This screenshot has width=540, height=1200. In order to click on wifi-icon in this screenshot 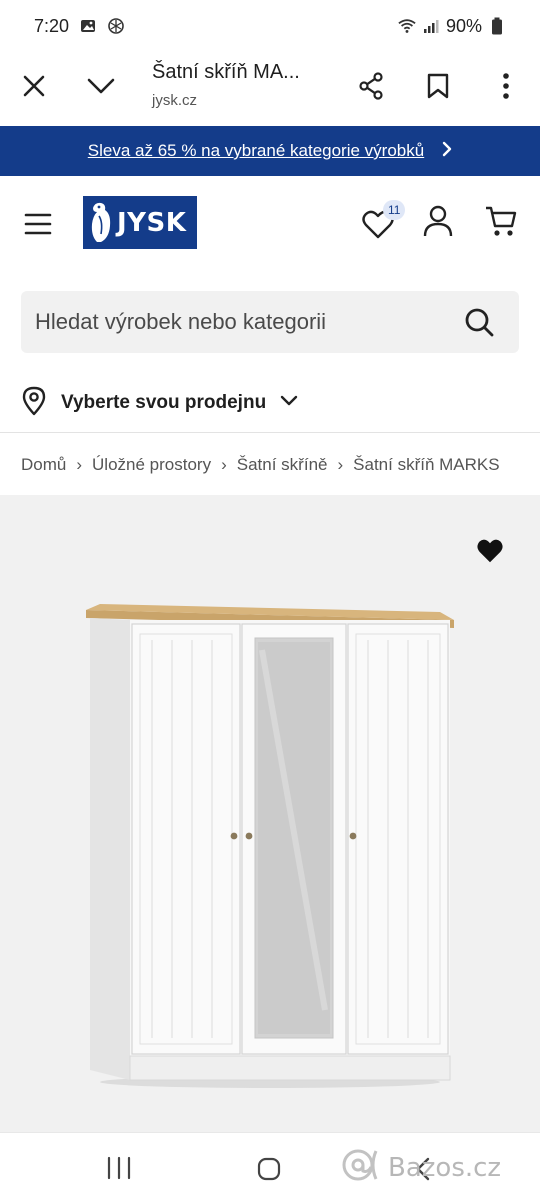, I will do `click(407, 26)`.